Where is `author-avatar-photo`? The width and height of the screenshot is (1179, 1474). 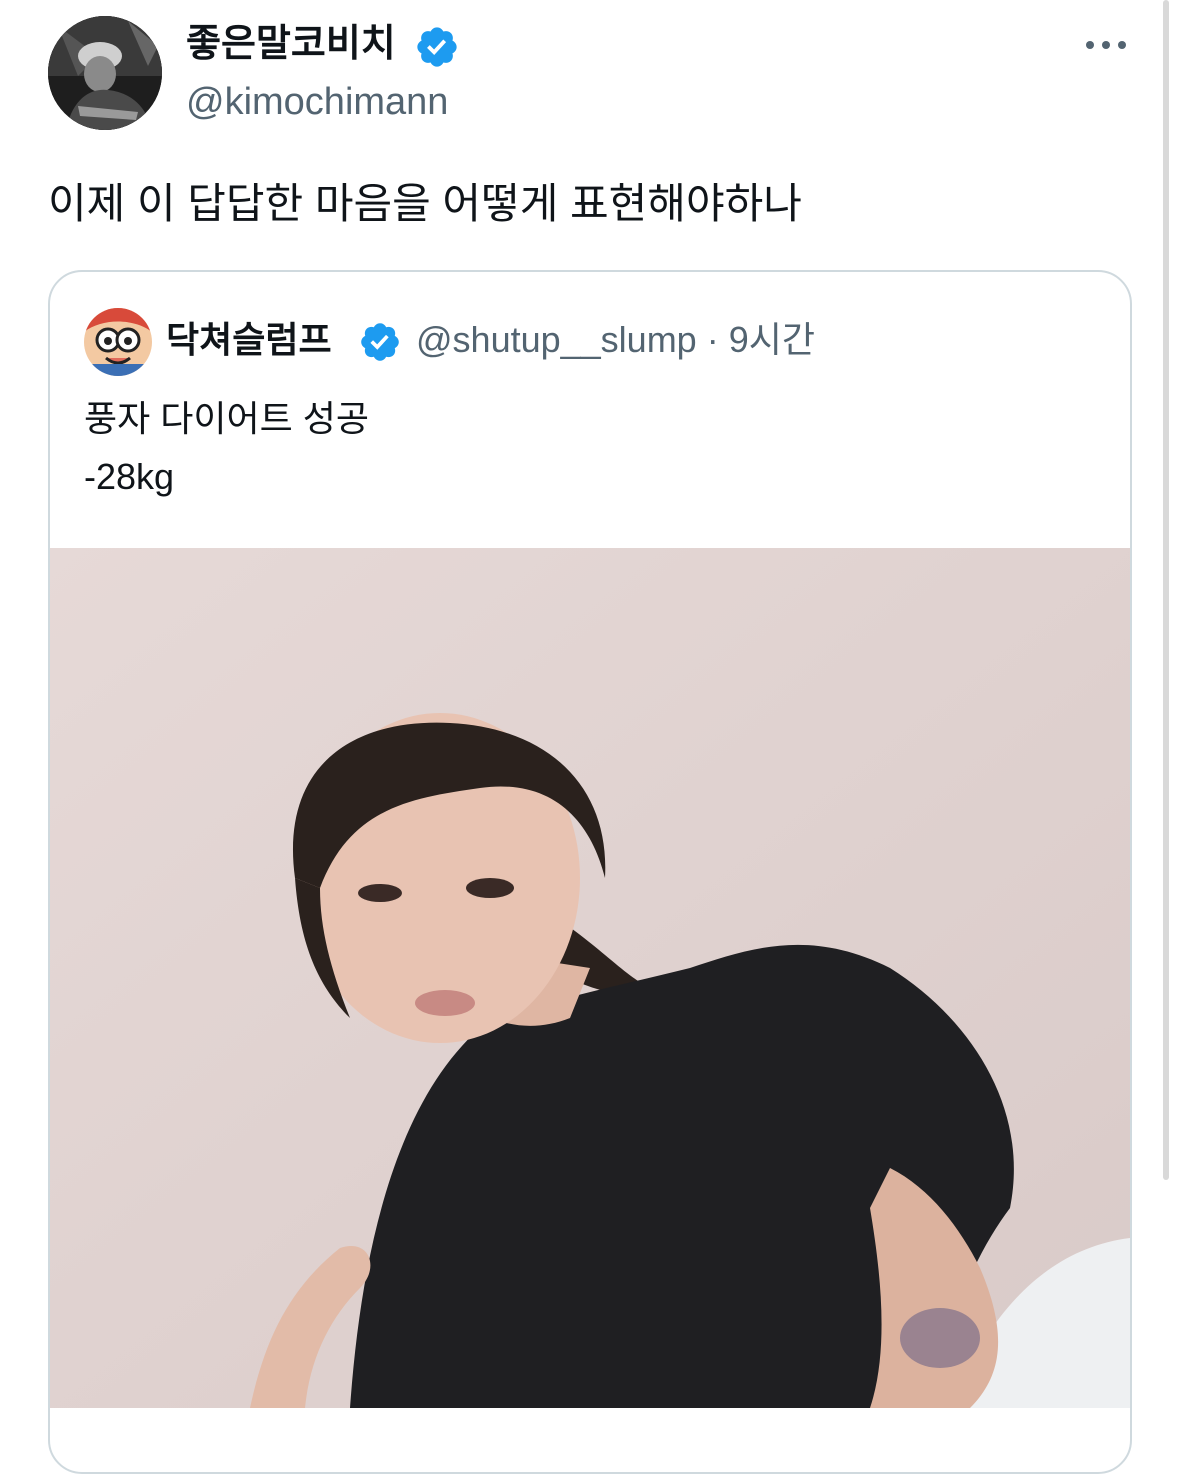 author-avatar-photo is located at coordinates (105, 73).